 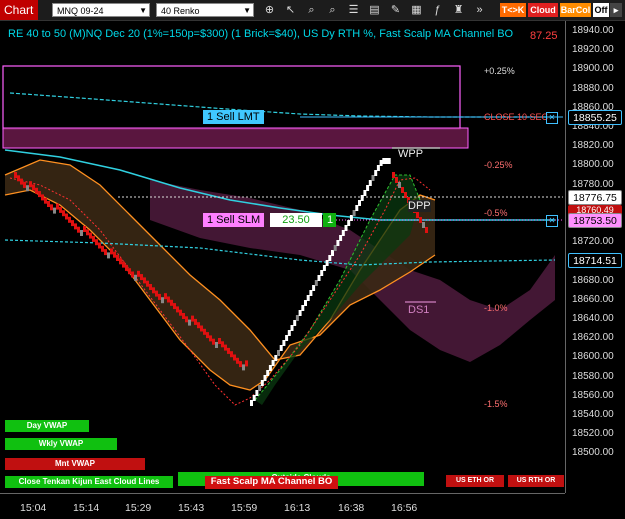 What do you see at coordinates (593, 357) in the screenshot?
I see `price-tick-label: 18600.00` at bounding box center [593, 357].